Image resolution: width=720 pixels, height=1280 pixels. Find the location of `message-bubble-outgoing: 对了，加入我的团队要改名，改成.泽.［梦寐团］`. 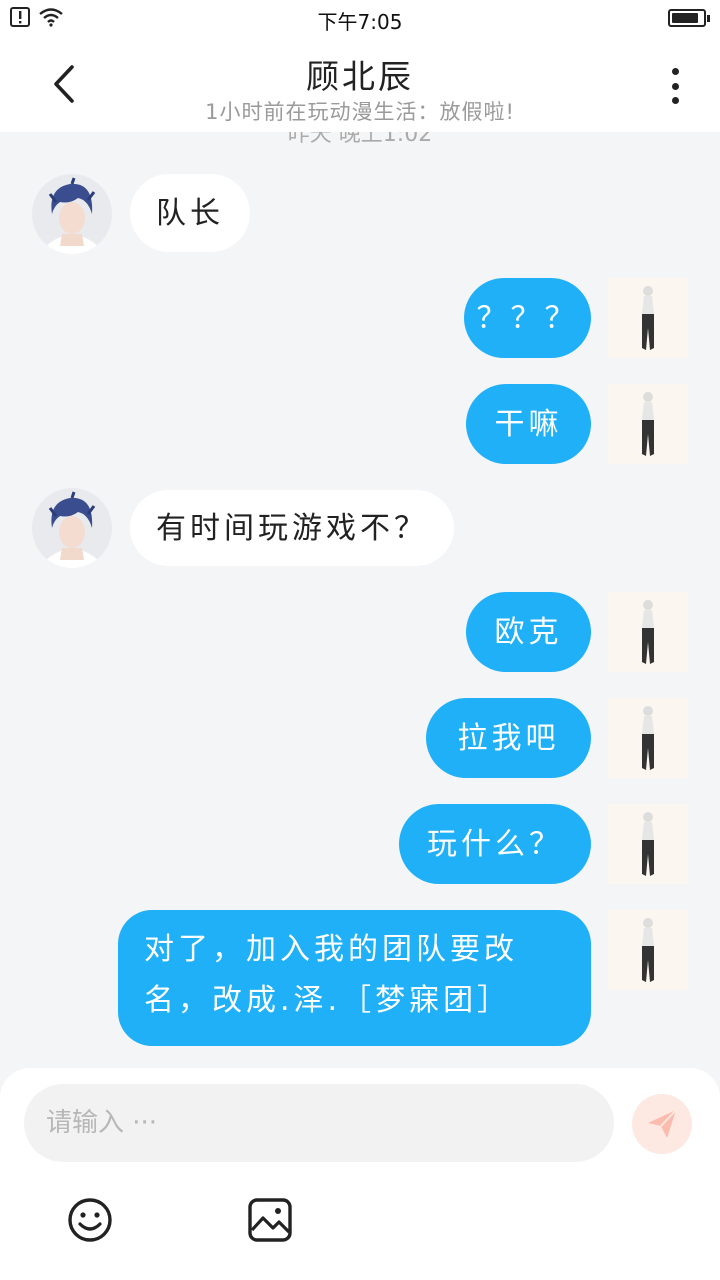

message-bubble-outgoing: 对了，加入我的团队要改名，改成.泽.［梦寐团］ is located at coordinates (354, 978).